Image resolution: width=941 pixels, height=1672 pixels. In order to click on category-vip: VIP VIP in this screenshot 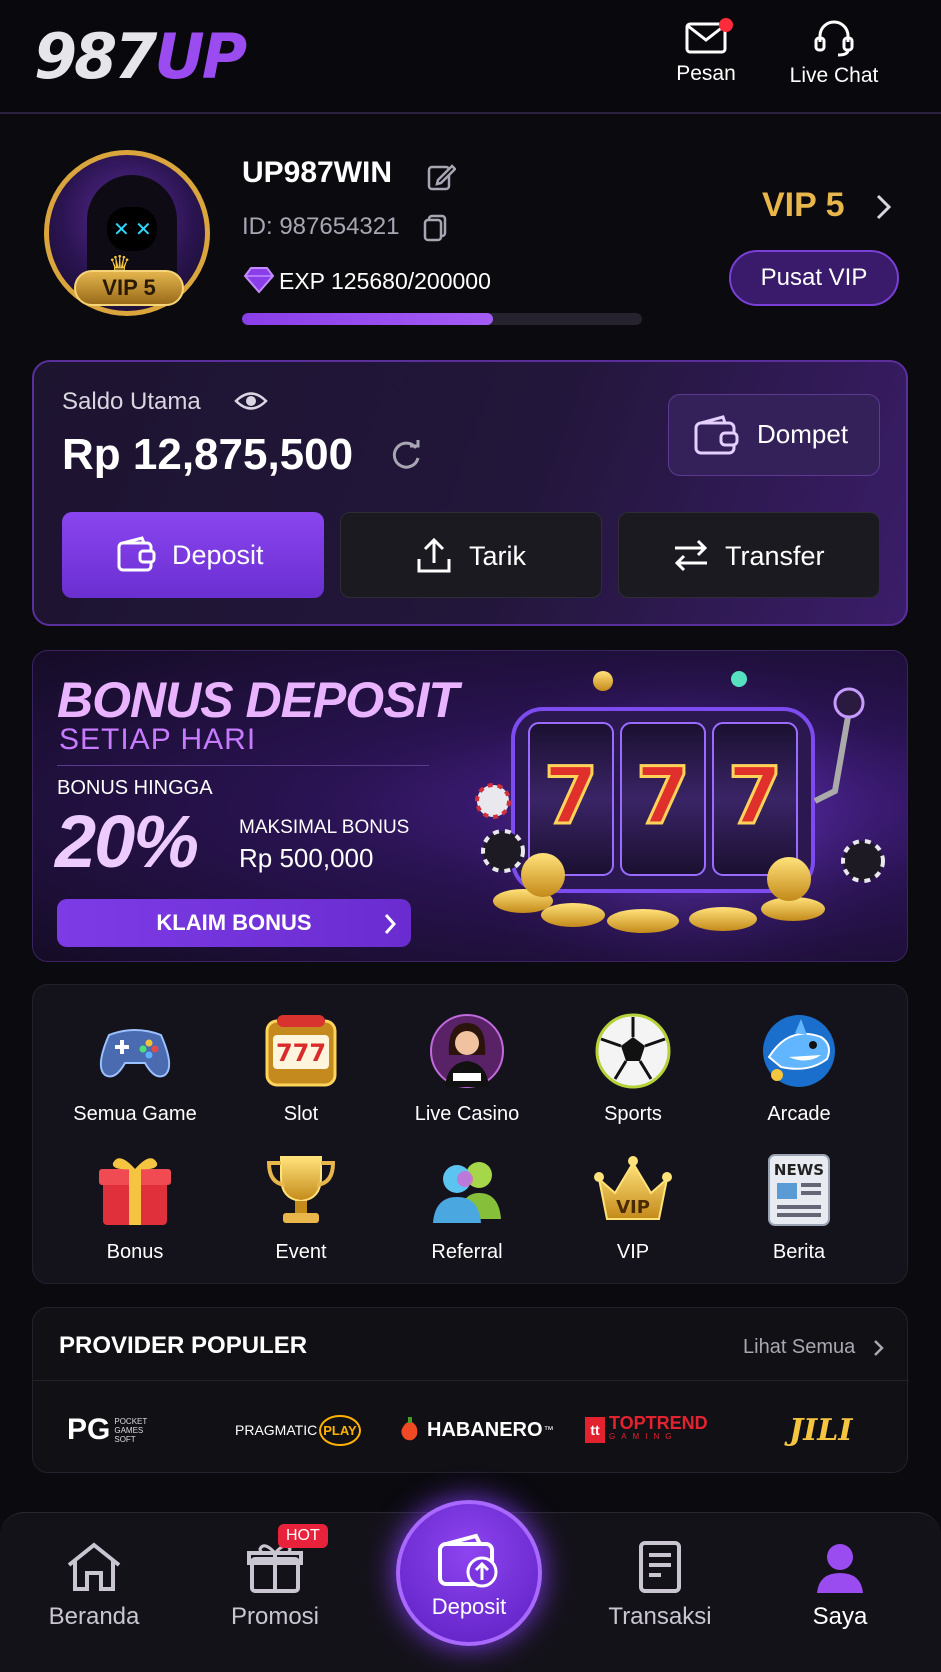, I will do `click(633, 1214)`.